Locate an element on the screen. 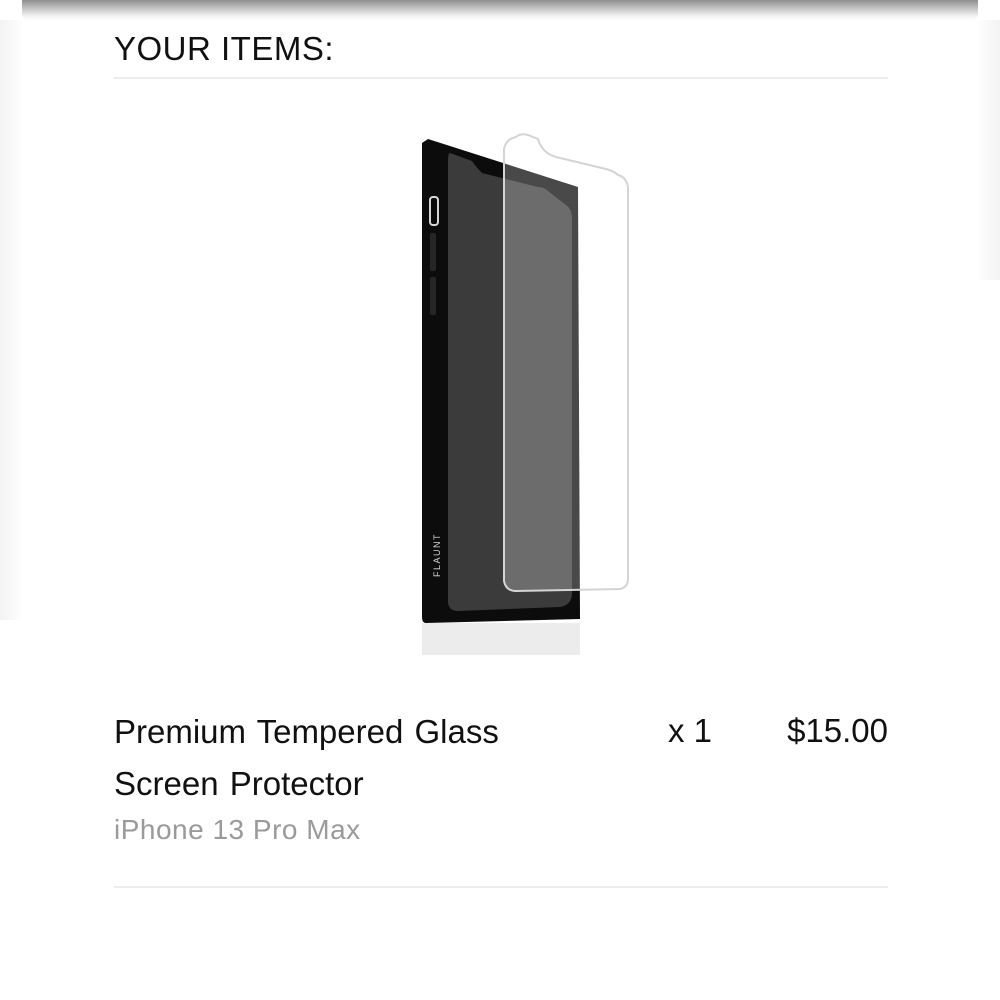 This screenshot has width=1000, height=1000. phone-reflection is located at coordinates (501, 639).